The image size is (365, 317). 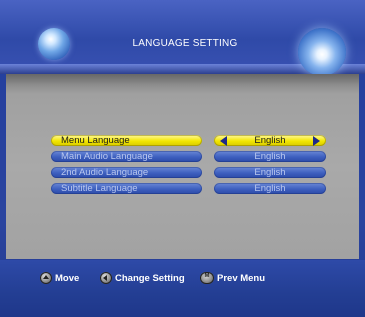 What do you see at coordinates (95, 140) in the screenshot?
I see `menu-item-label: Menu Language` at bounding box center [95, 140].